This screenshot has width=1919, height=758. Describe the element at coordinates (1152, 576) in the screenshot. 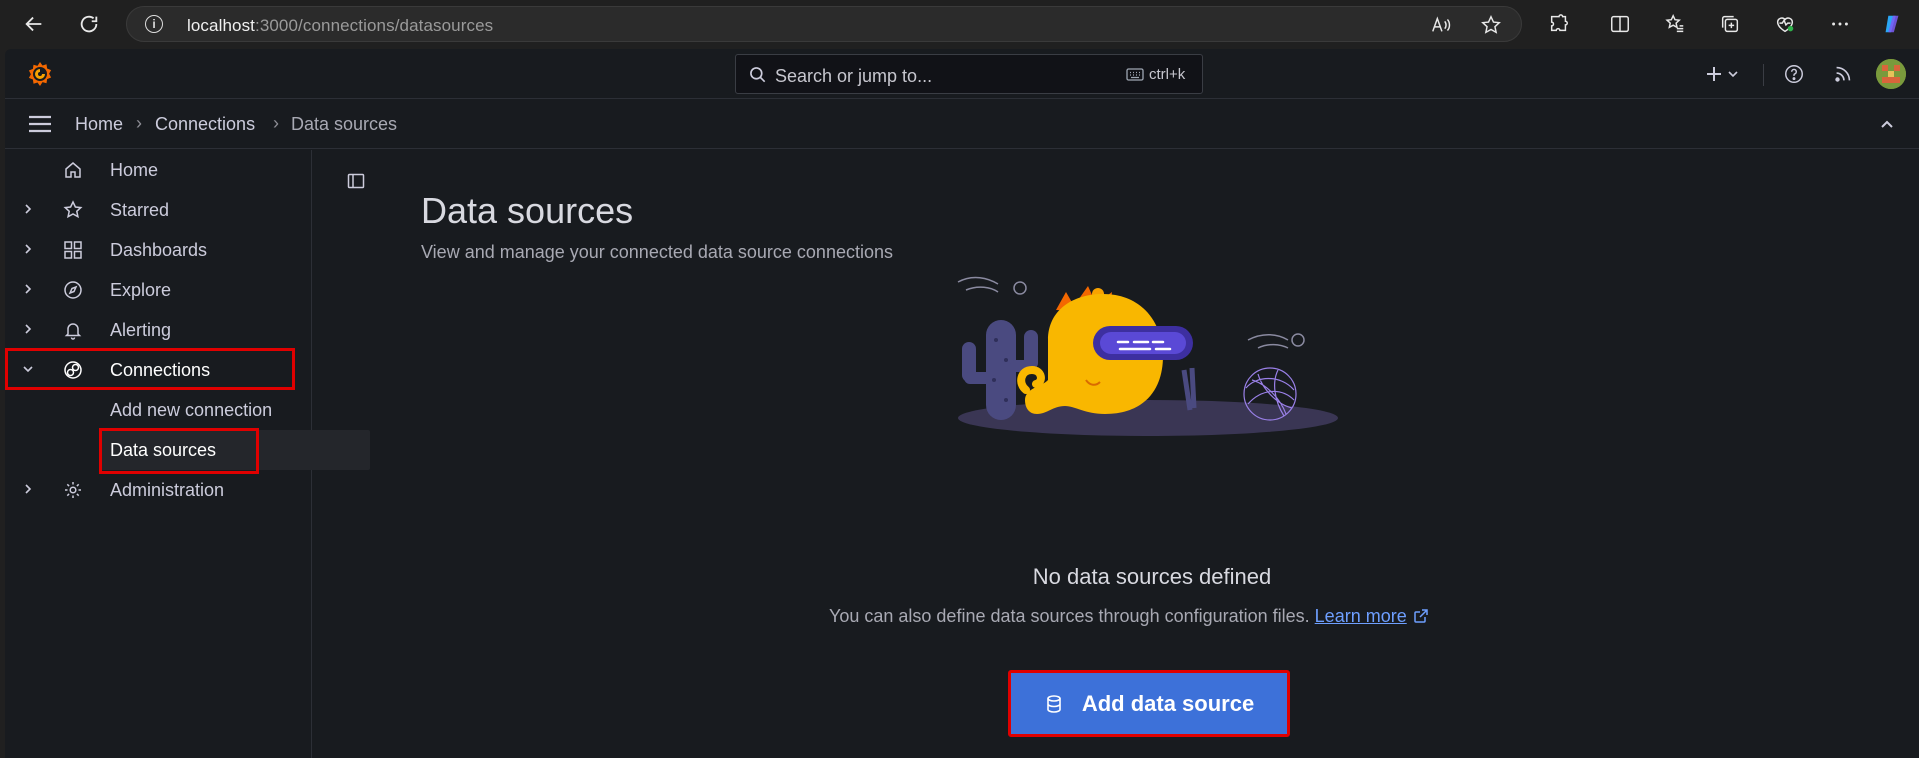

I see `empty-state-title: No data sources defined` at that location.